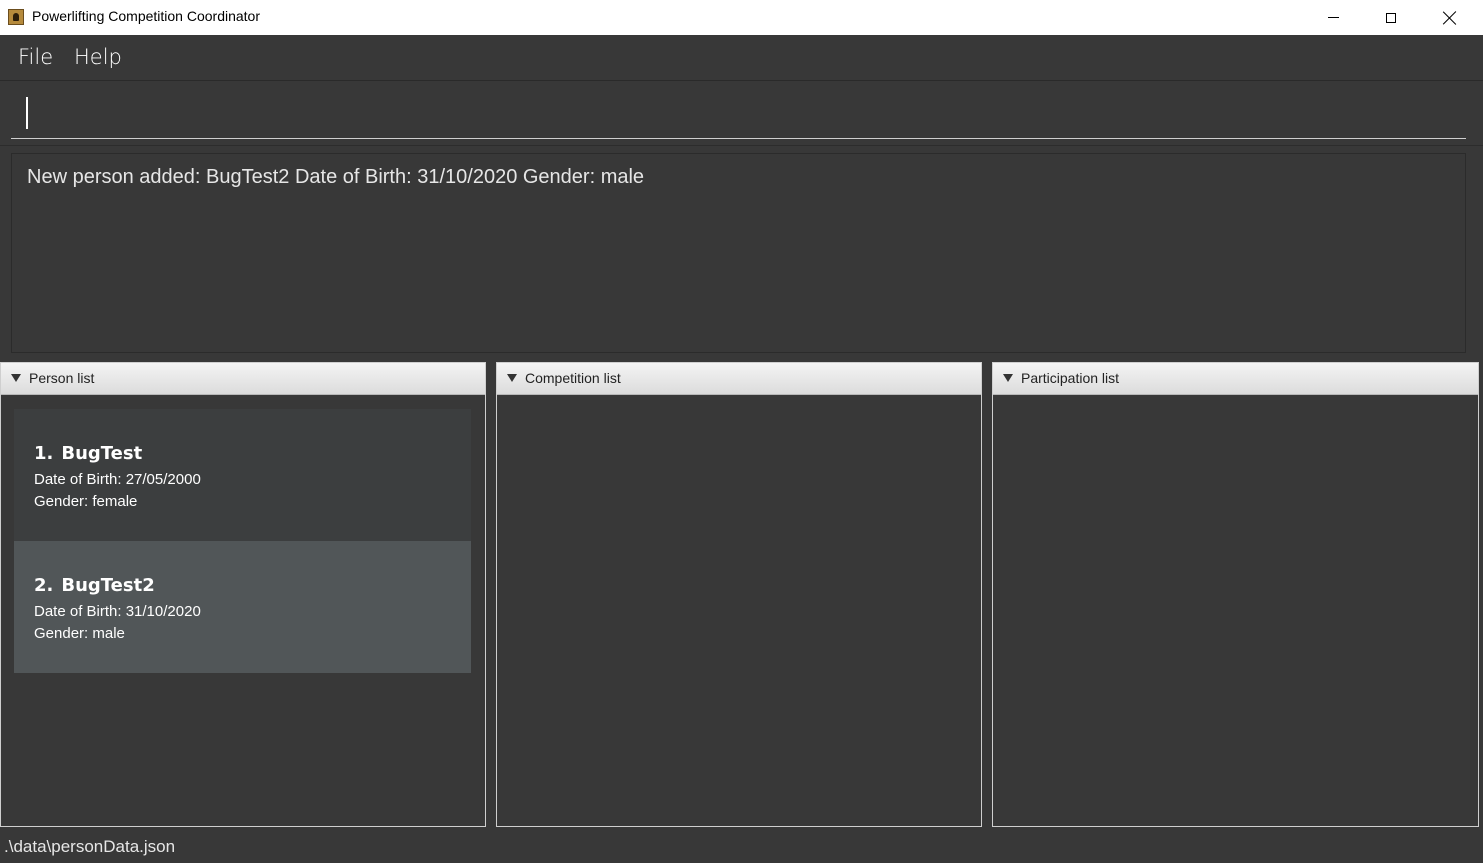  Describe the element at coordinates (108, 585) in the screenshot. I see `person-name-text: BugTest2` at that location.